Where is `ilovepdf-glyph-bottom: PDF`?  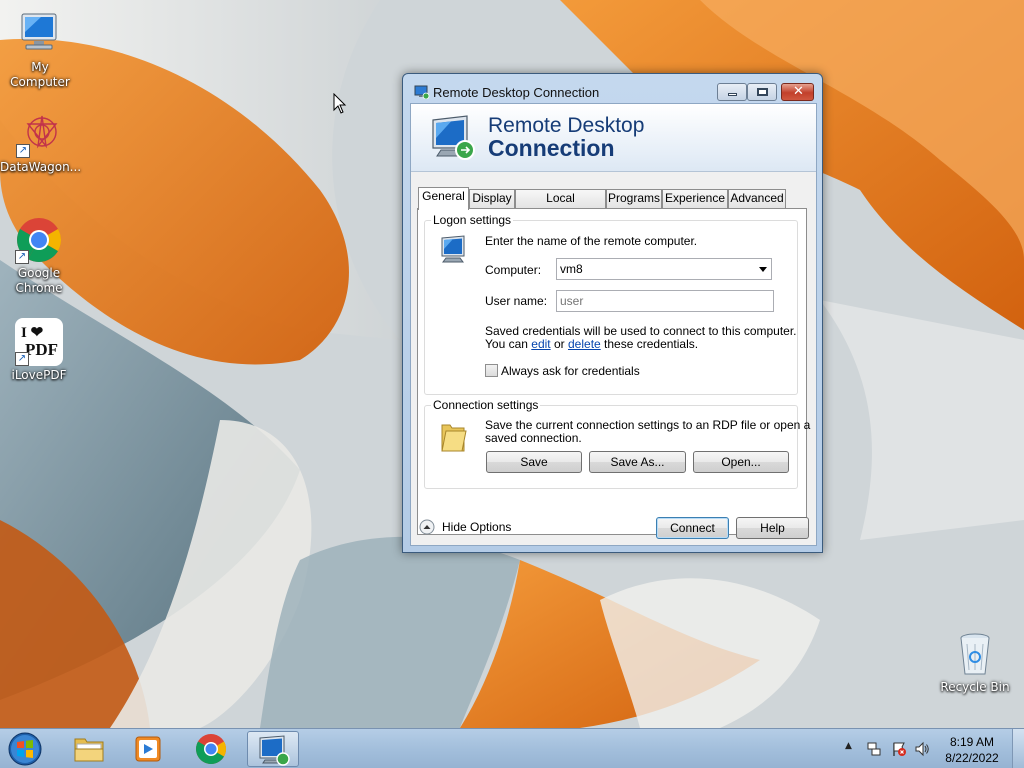 ilovepdf-glyph-bottom: PDF is located at coordinates (42, 349).